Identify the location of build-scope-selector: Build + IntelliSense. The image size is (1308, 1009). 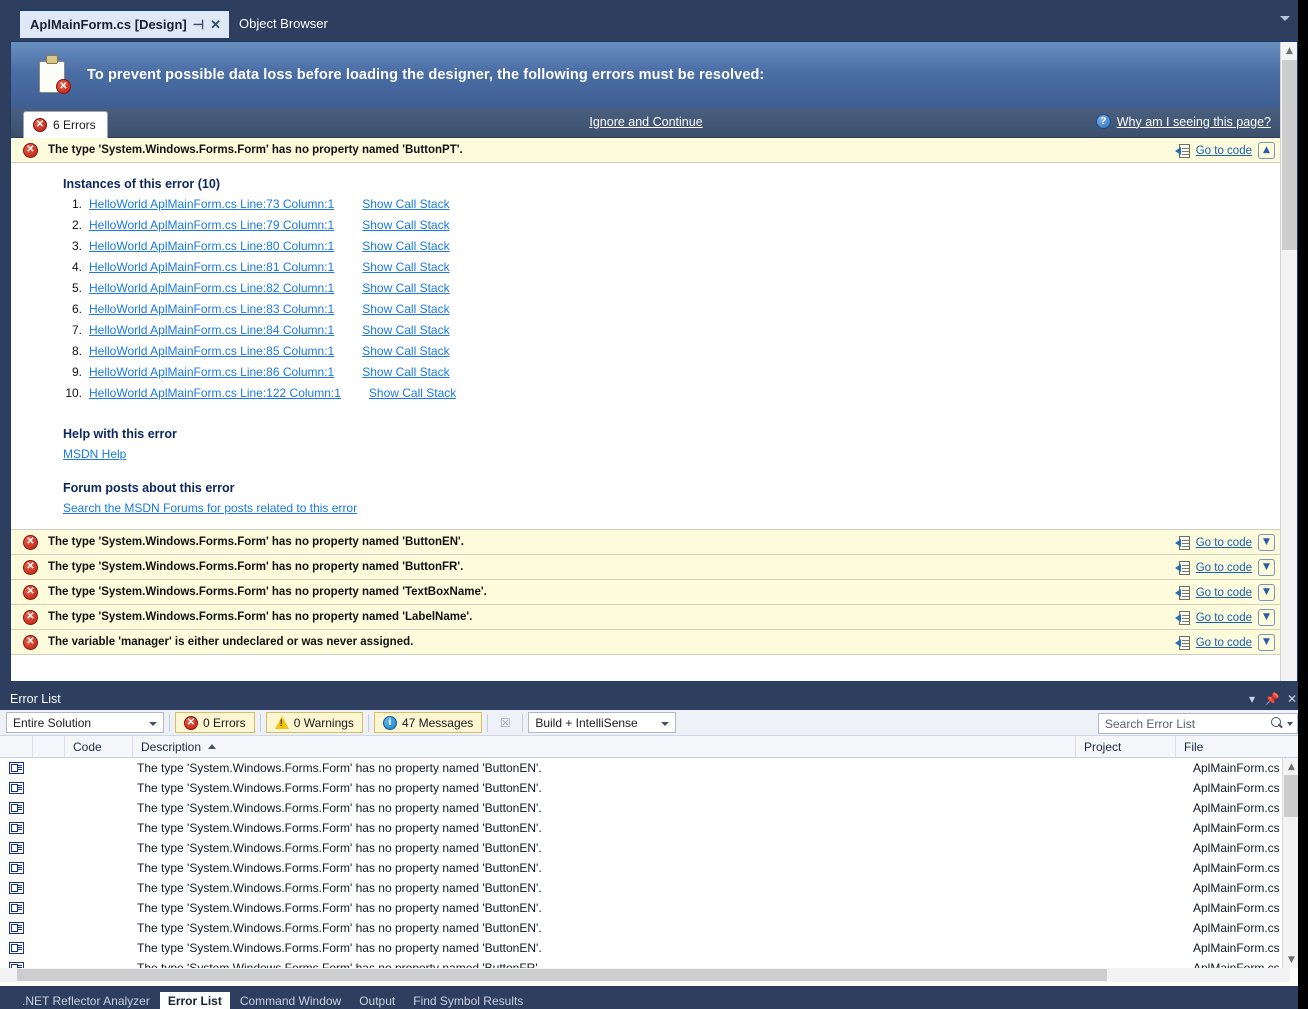
(602, 722).